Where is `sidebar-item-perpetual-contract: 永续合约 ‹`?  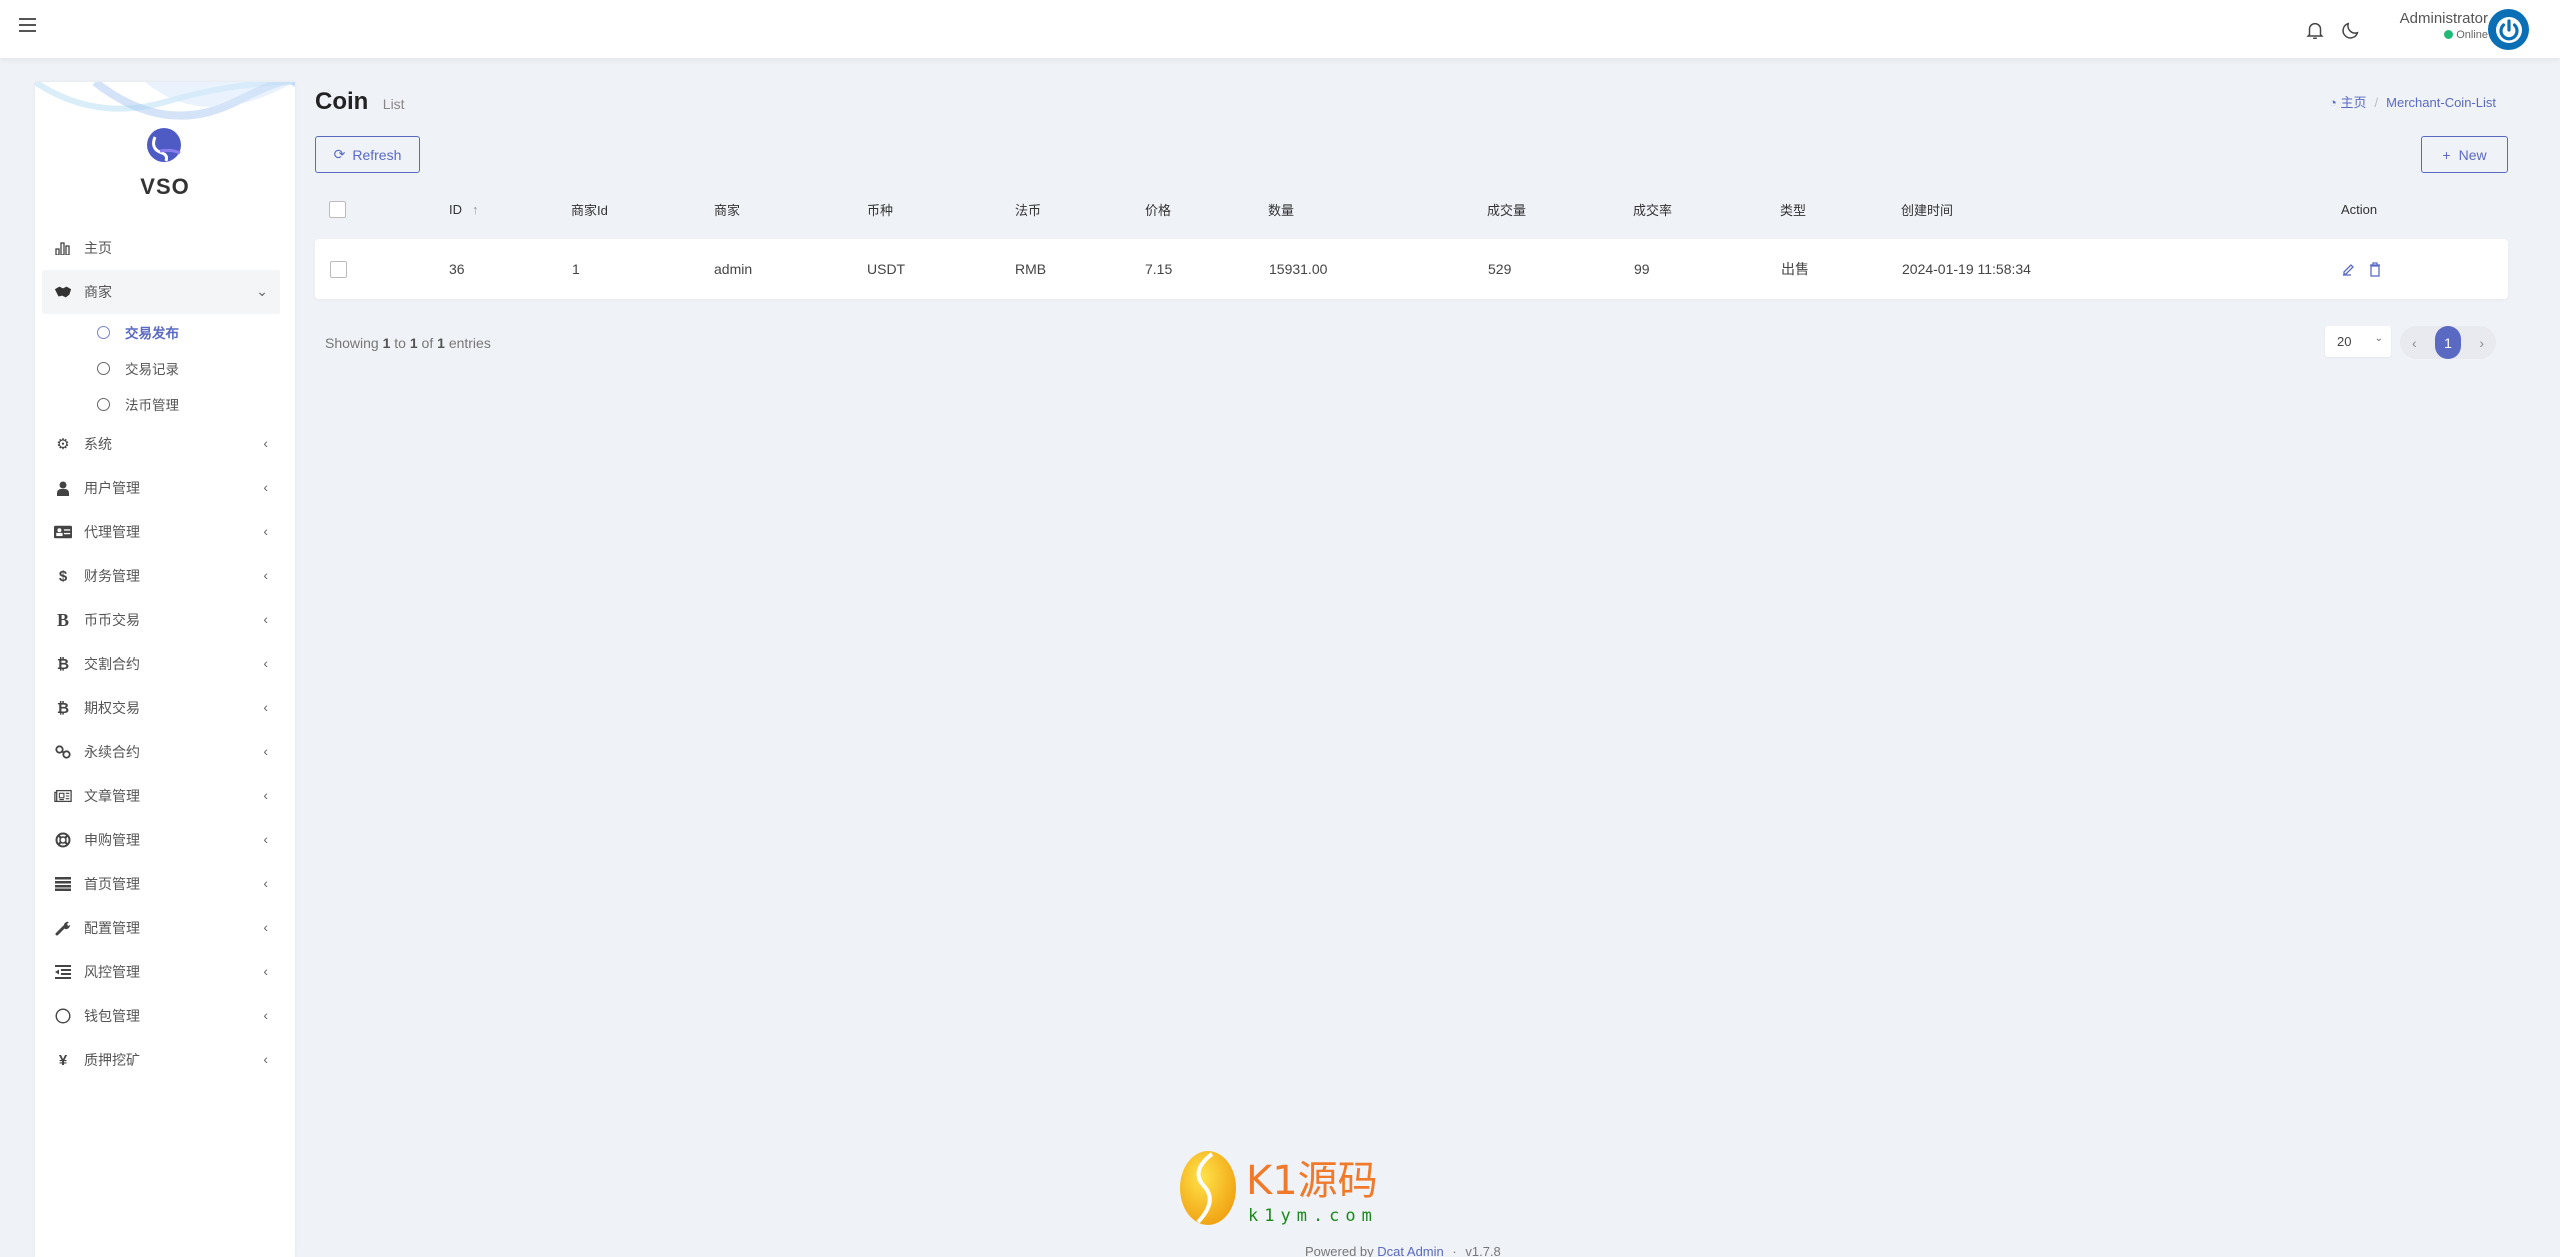 sidebar-item-perpetual-contract: 永续合约 ‹ is located at coordinates (161, 752).